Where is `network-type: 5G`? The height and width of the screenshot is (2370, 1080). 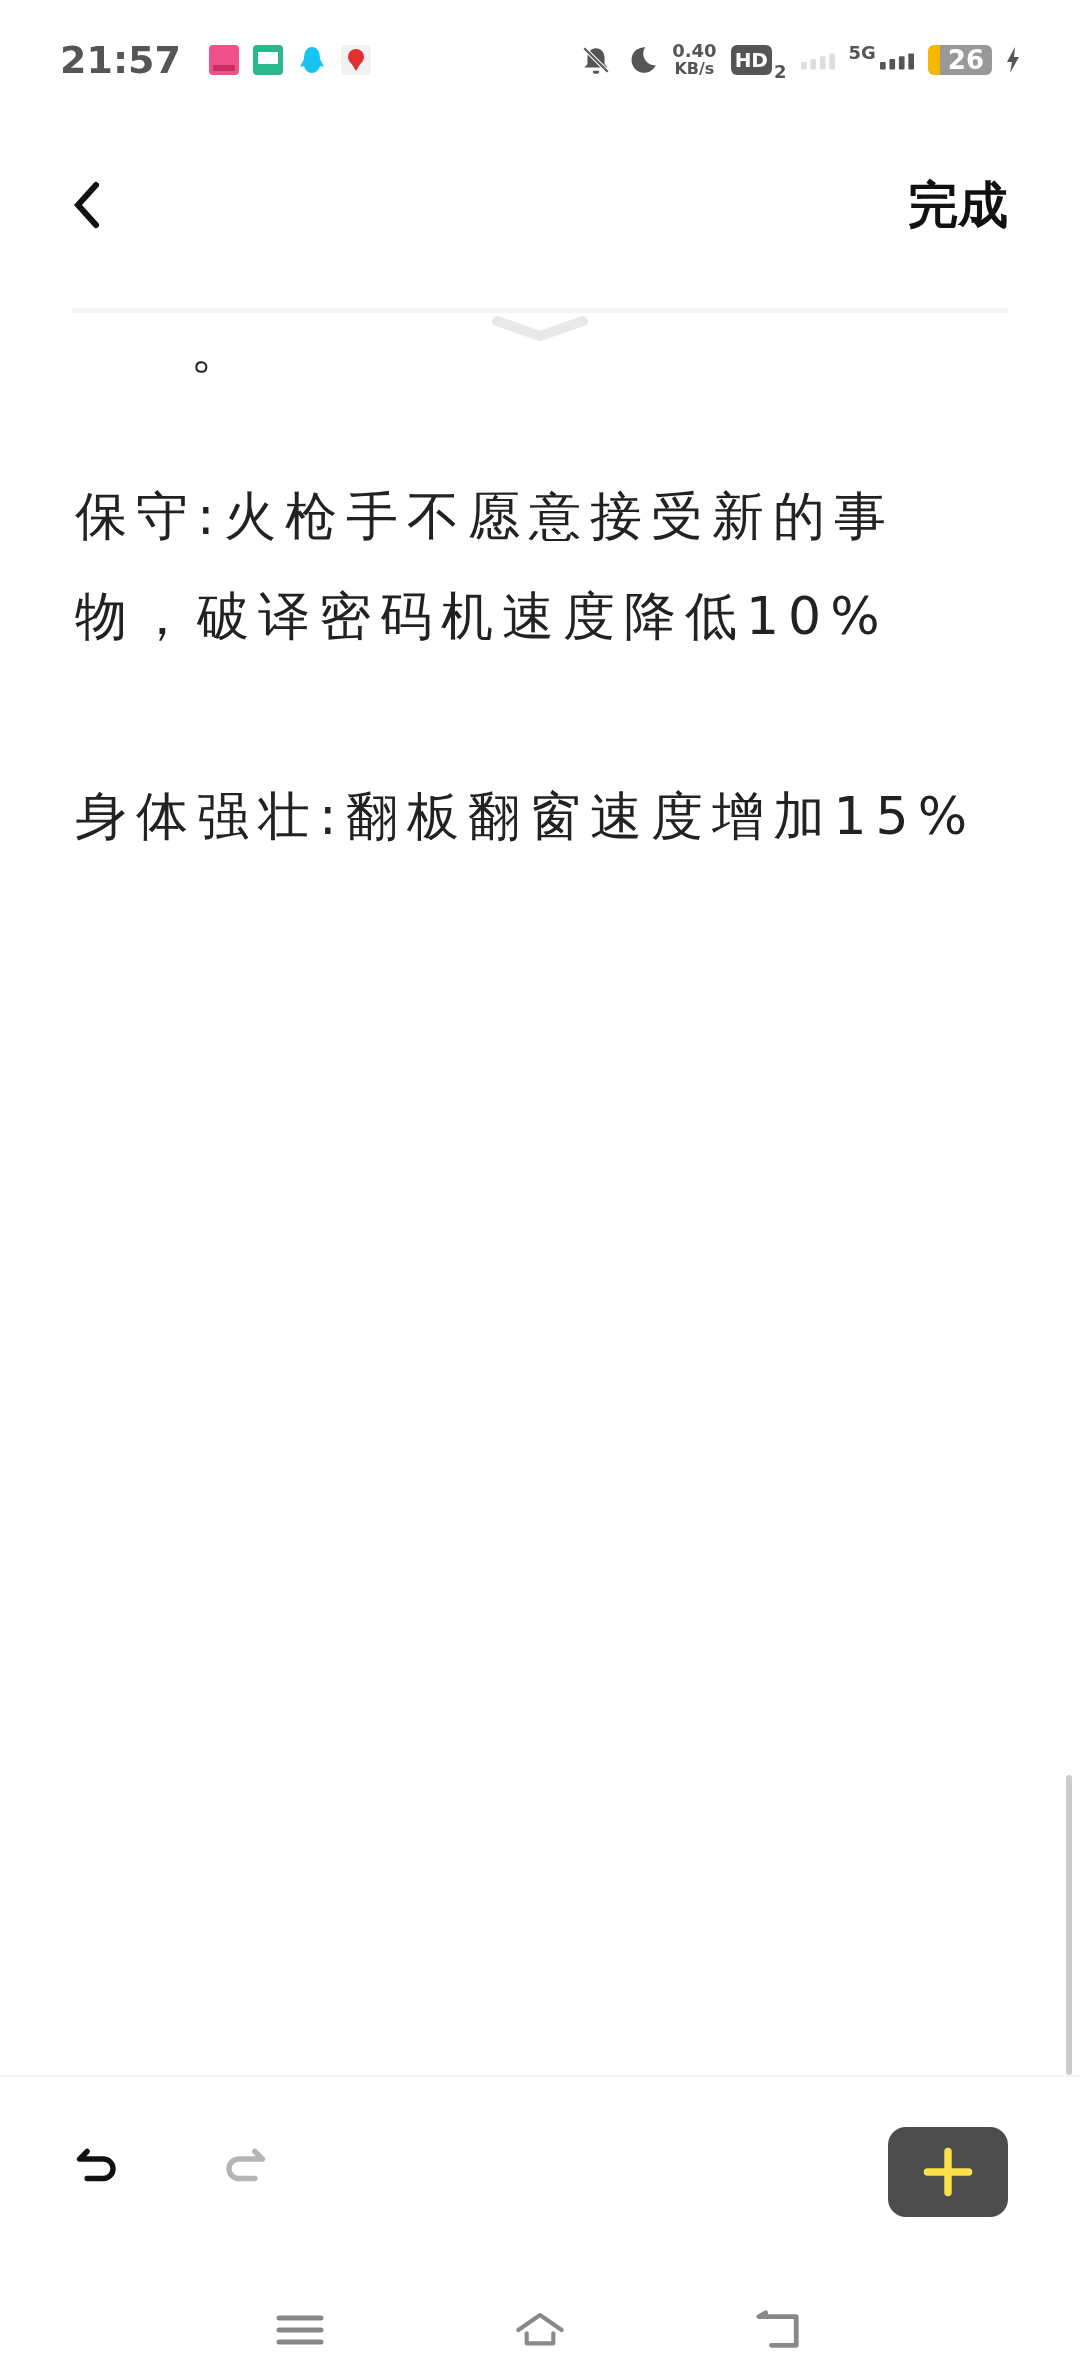
network-type: 5G is located at coordinates (862, 52).